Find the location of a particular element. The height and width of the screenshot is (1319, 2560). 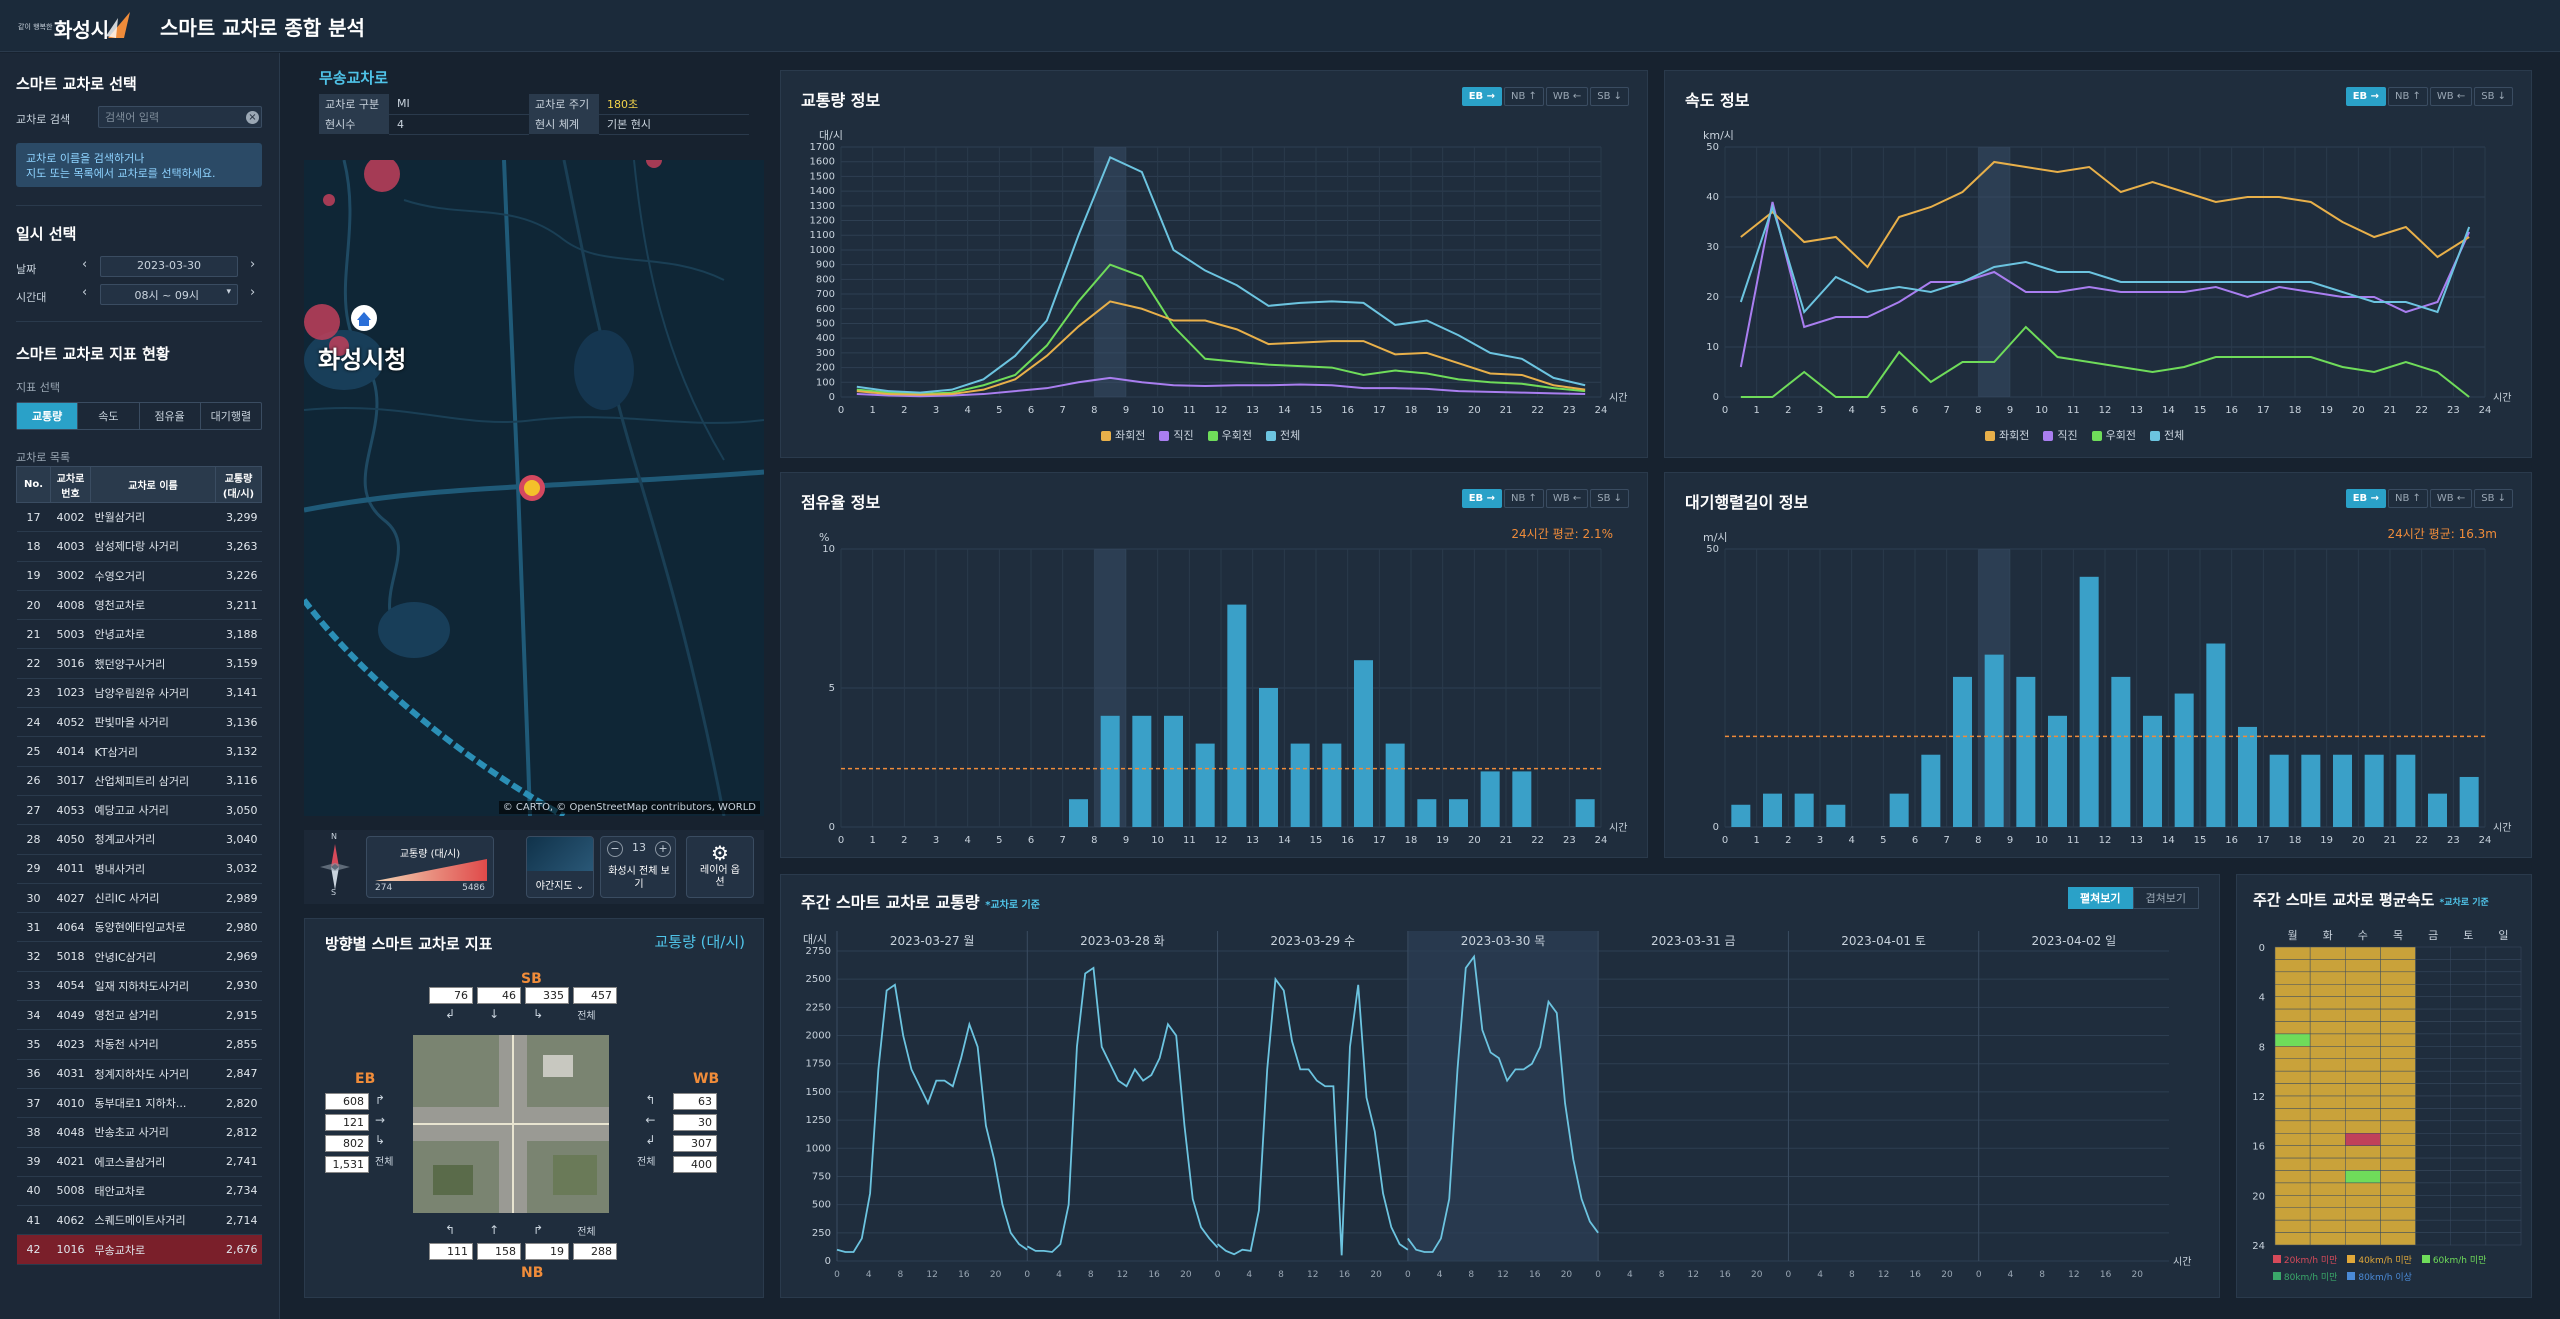

col-name: 교차로 이름 is located at coordinates (153, 484).